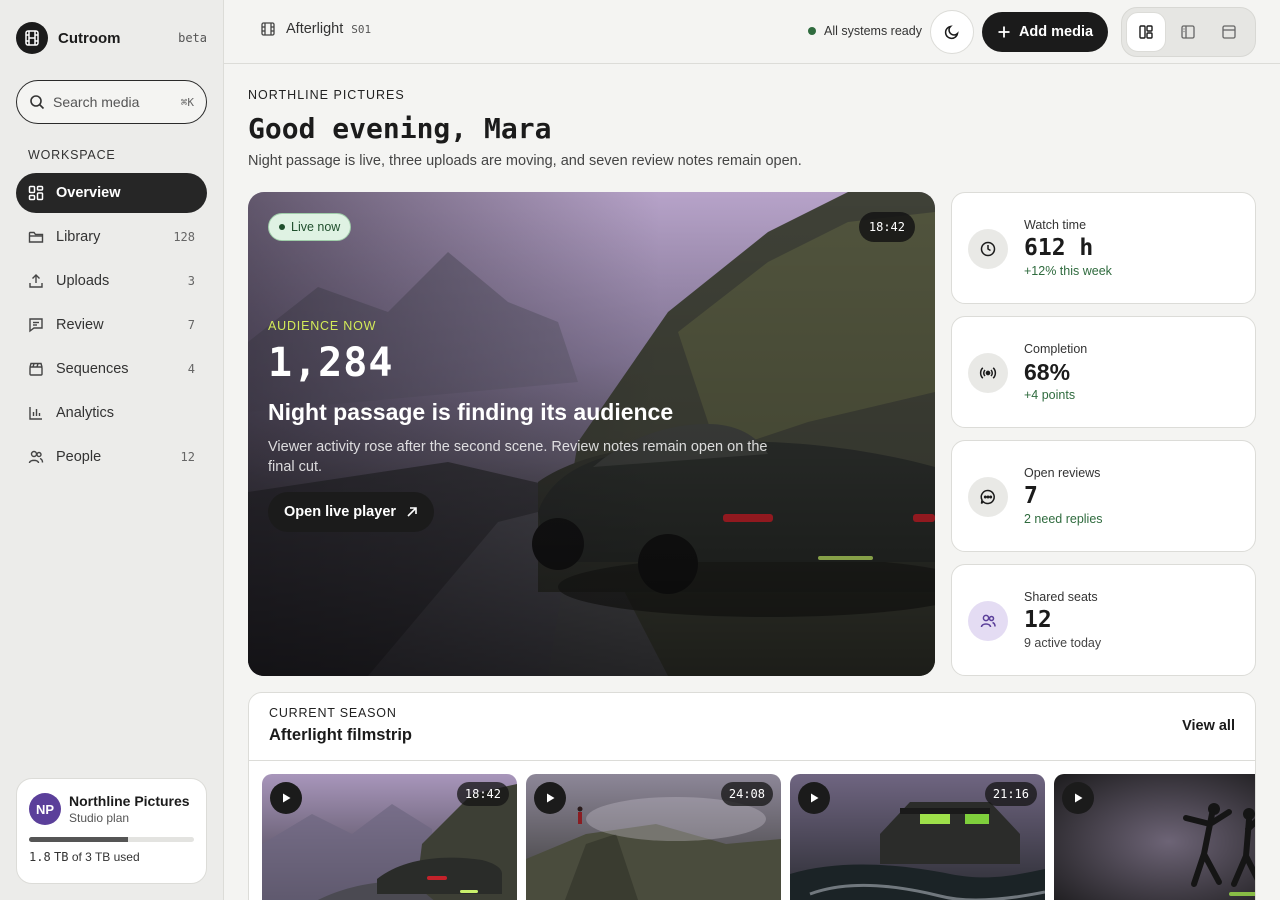 The height and width of the screenshot is (900, 1280). What do you see at coordinates (111, 281) in the screenshot?
I see `sidebar-item-uploads: Uploads 3` at bounding box center [111, 281].